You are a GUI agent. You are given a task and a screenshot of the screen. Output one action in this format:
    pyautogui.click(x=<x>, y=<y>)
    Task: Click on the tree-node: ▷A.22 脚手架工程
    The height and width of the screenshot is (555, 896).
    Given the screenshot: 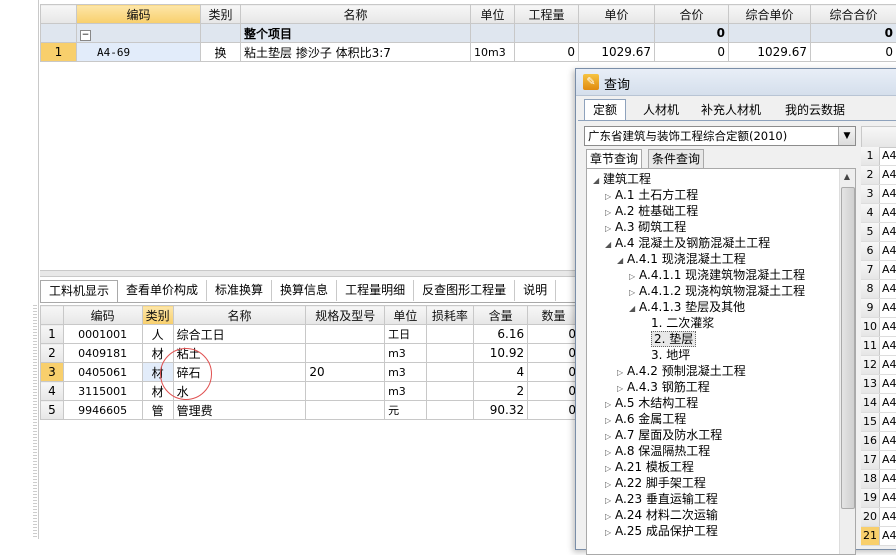 What is the action you would take?
    pyautogui.click(x=655, y=483)
    